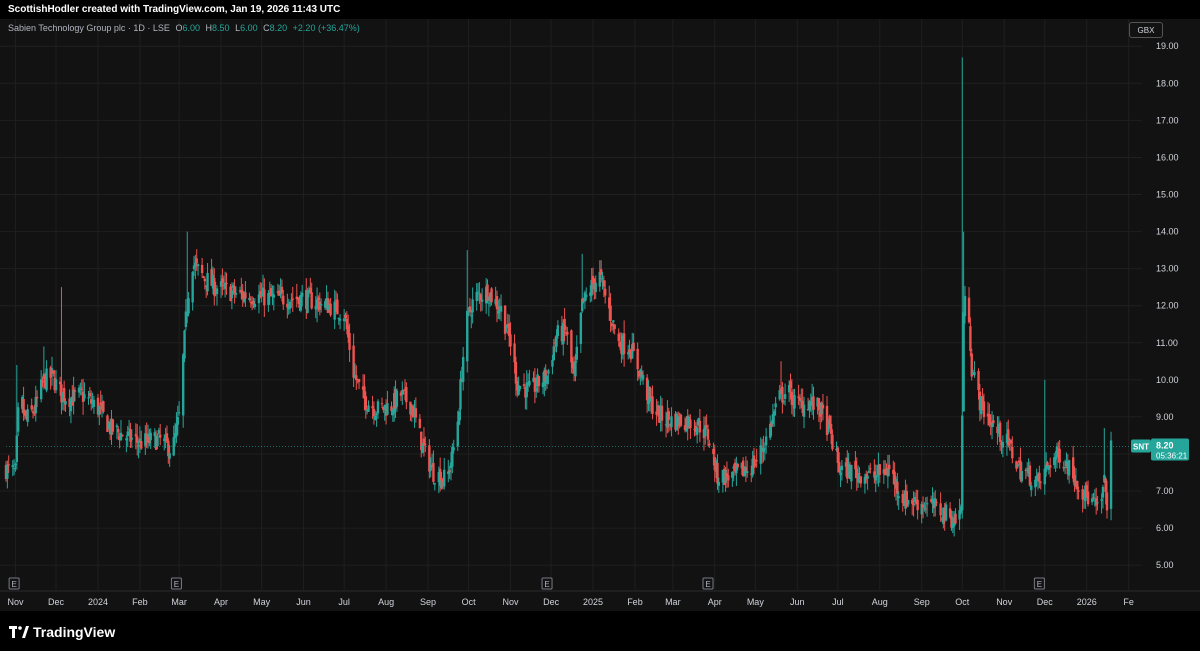 The height and width of the screenshot is (651, 1200). I want to click on price-tick-label: 10.00, so click(1167, 380).